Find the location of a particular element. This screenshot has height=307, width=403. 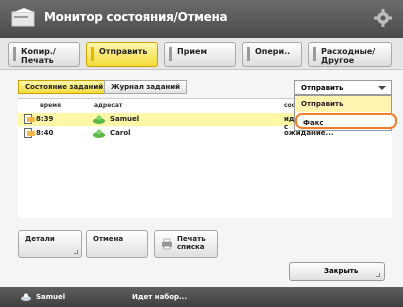

tab-label: Отправить is located at coordinates (123, 51).